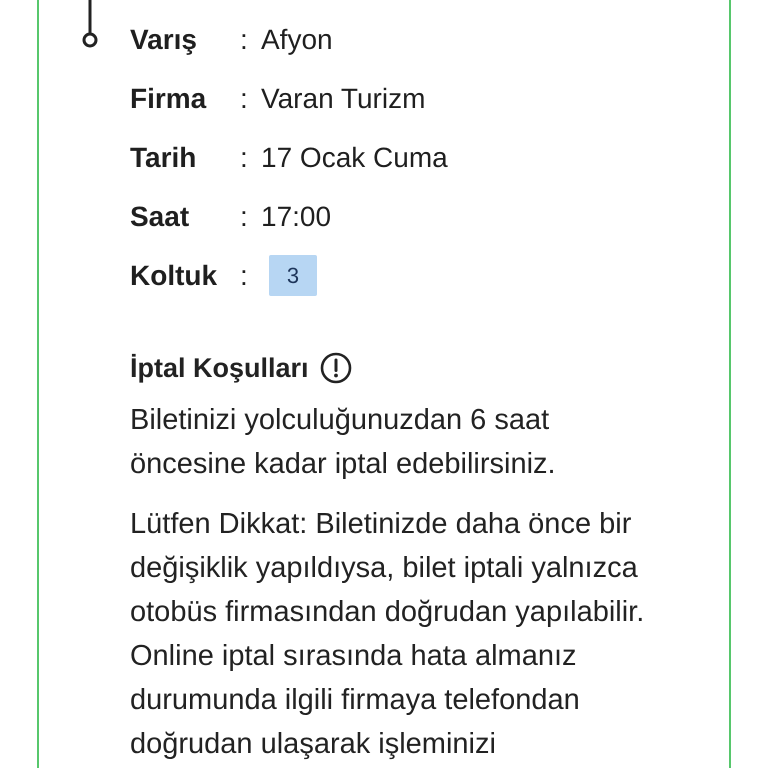  Describe the element at coordinates (343, 442) in the screenshot. I see `cancellation-paragraph: Biletinizi yolculuğunuzdan 6 saat öncesine kadar iptal edebilirsiniz.` at that location.